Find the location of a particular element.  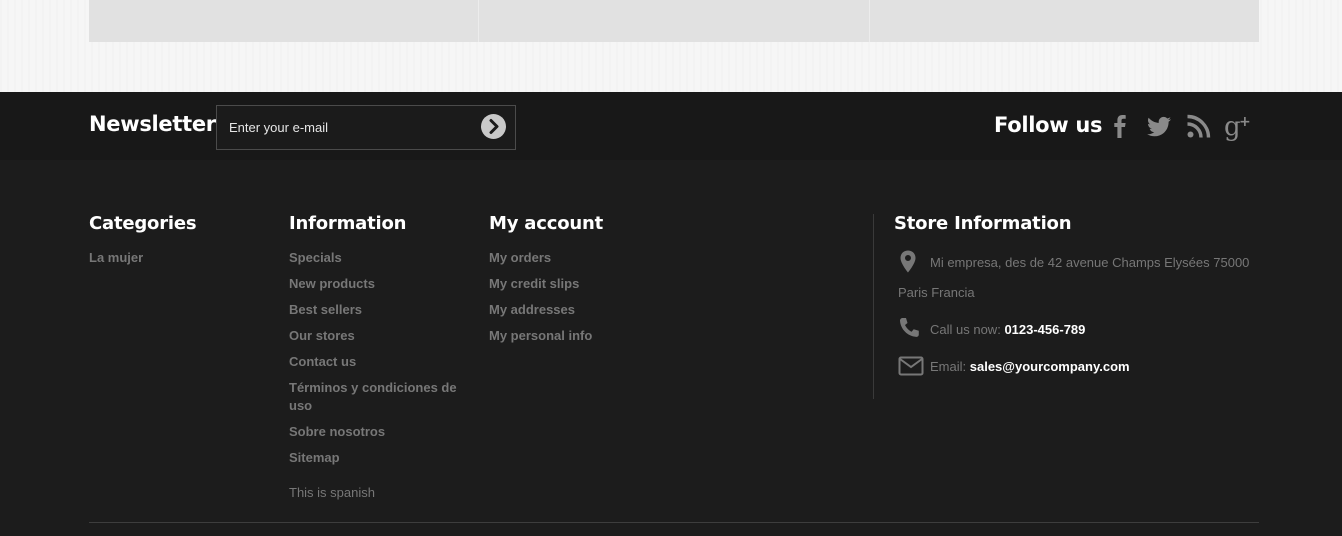

follow-us-title: Follow us is located at coordinates (1048, 125).